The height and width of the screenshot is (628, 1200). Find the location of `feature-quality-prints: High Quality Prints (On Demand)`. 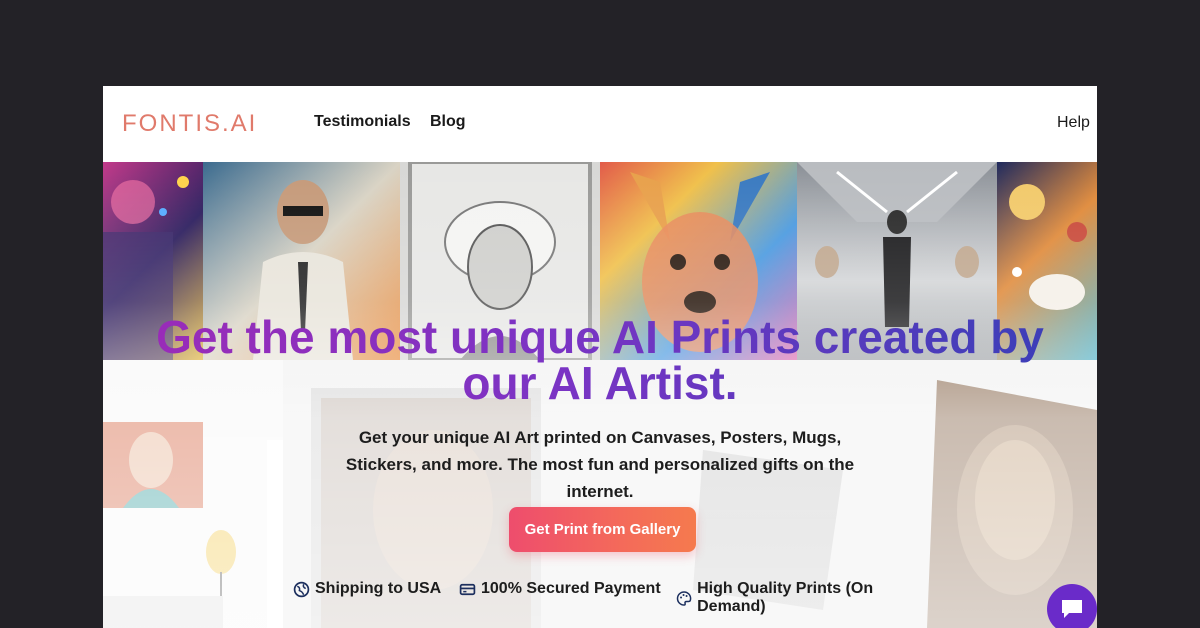

feature-quality-prints: High Quality Prints (On Demand) is located at coordinates (804, 598).